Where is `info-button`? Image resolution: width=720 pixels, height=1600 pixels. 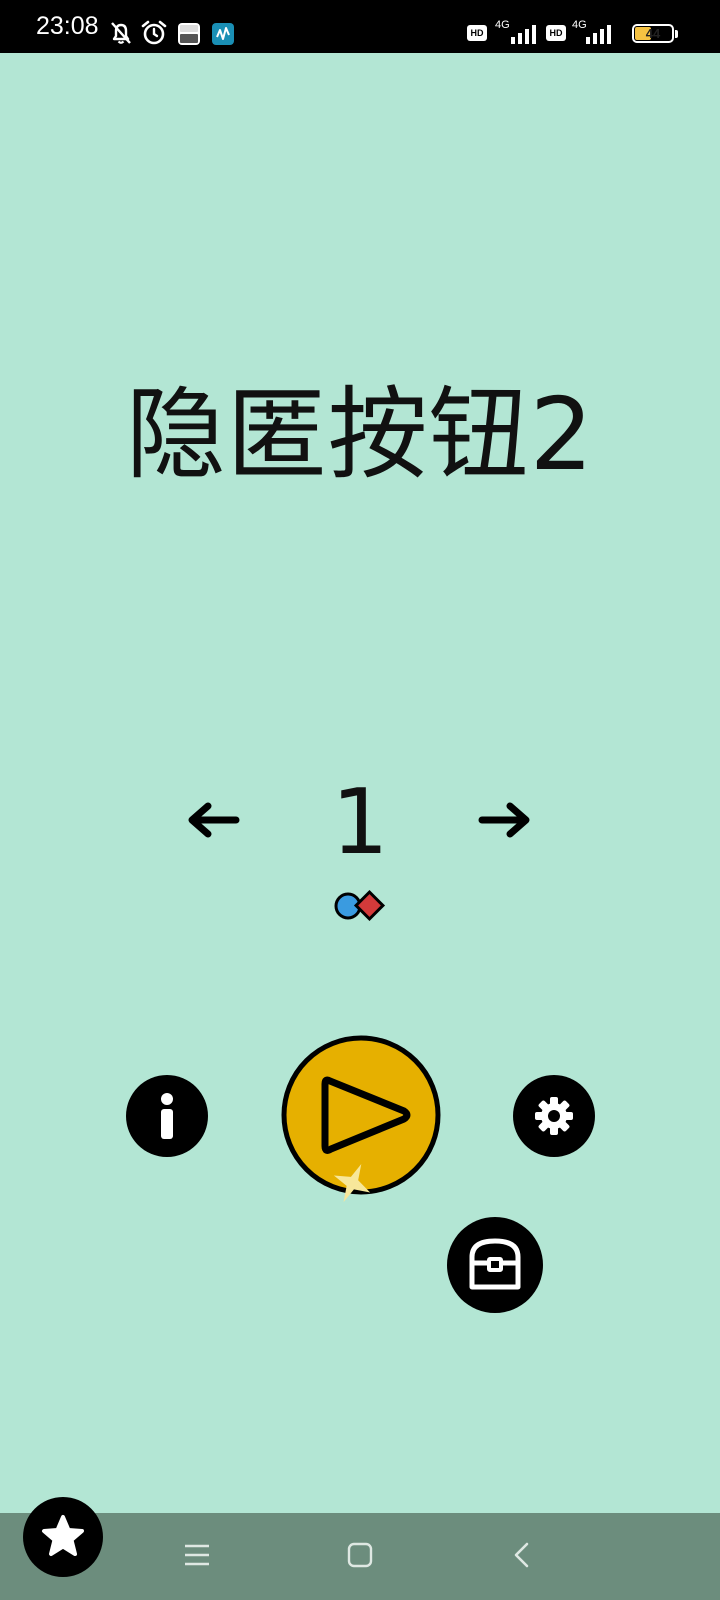 info-button is located at coordinates (167, 1116).